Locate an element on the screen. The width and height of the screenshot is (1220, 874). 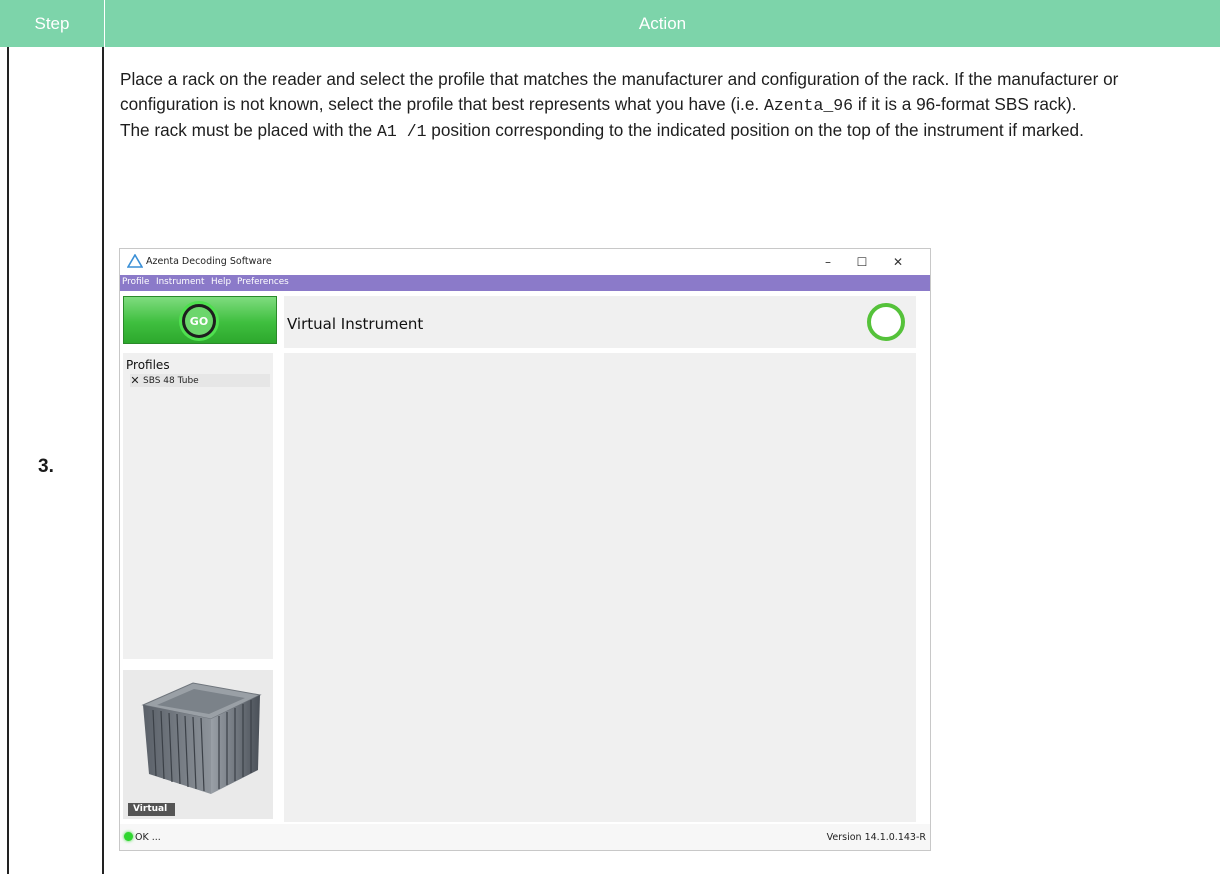
status-ring-icon is located at coordinates (886, 322).